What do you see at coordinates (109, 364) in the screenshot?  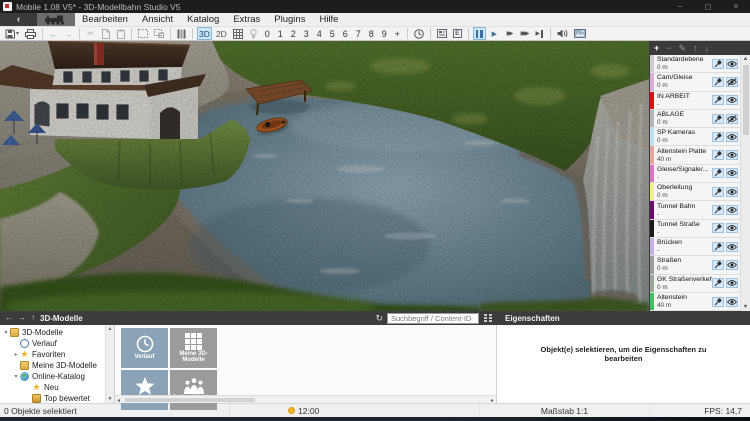 I see `tree-scrollbar: ▲ ▼` at bounding box center [109, 364].